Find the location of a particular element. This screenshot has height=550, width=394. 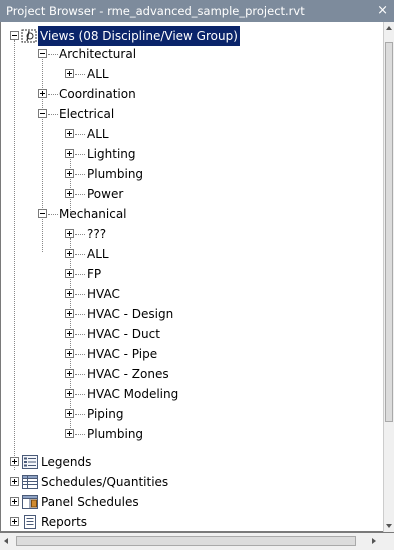

tree-item-coordination: Coordination is located at coordinates (192, 94).